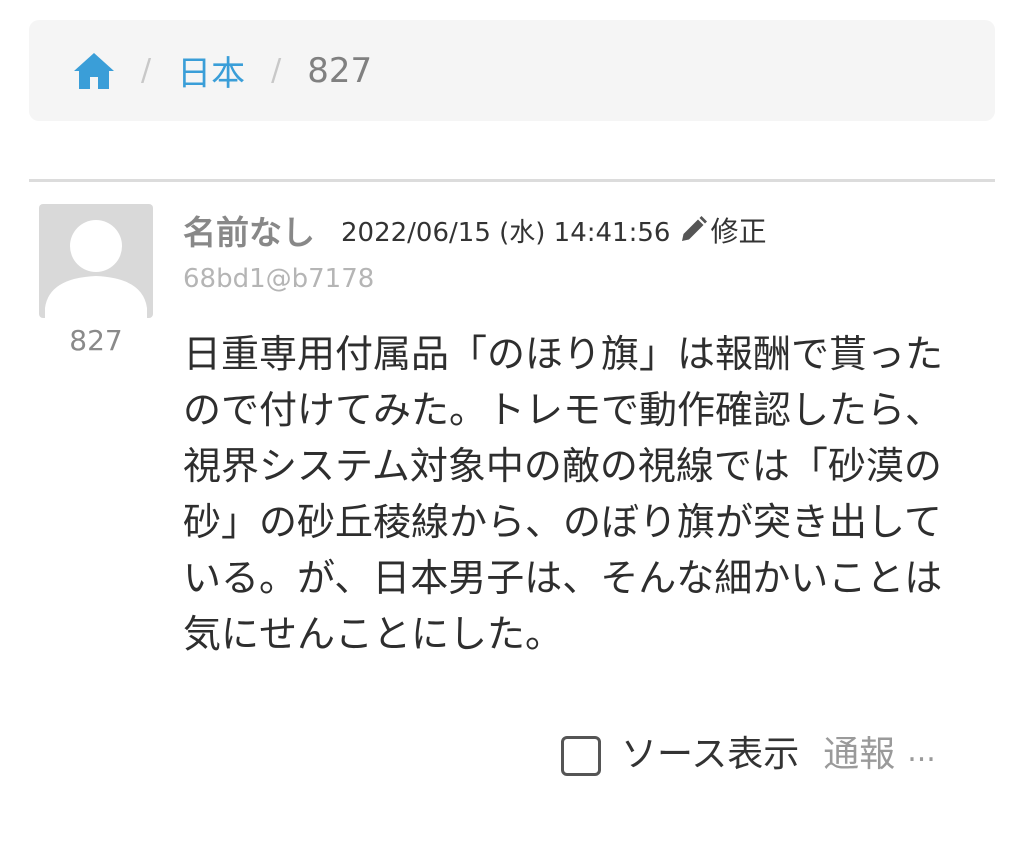 This screenshot has height=853, width=1024. I want to click on post-header: 名前なし 2022/06/15 (水) 14:41:56 修正, so click(474, 230).